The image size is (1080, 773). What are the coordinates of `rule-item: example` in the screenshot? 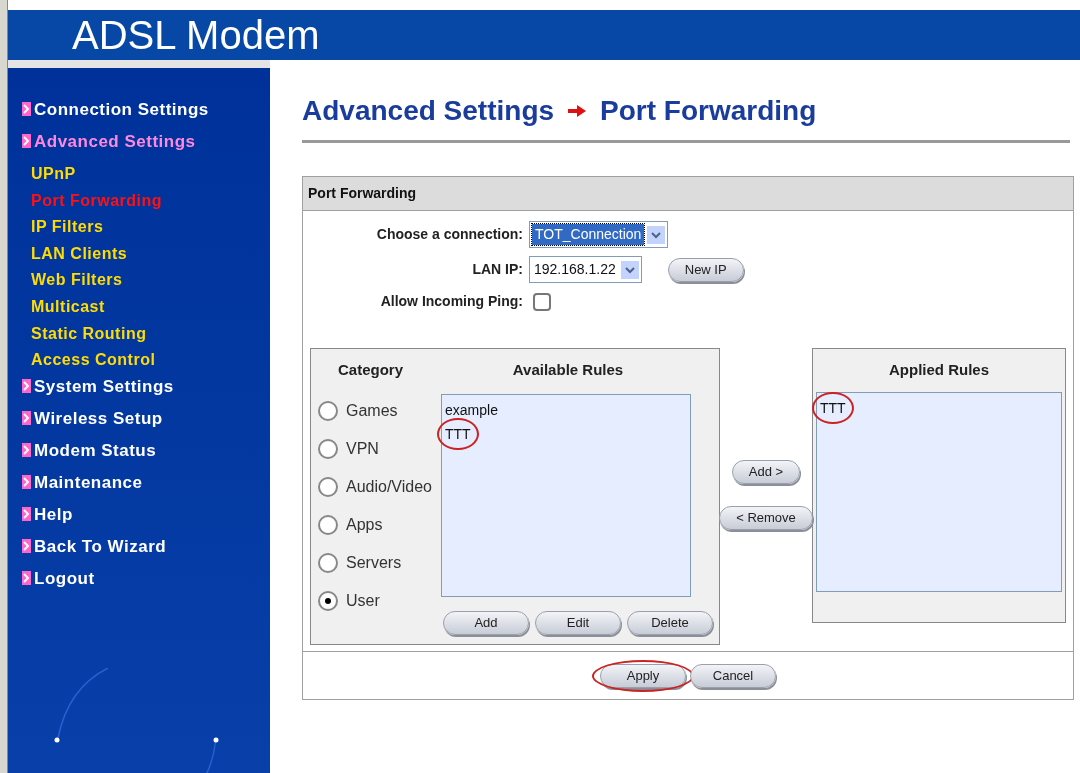 It's located at (471, 409).